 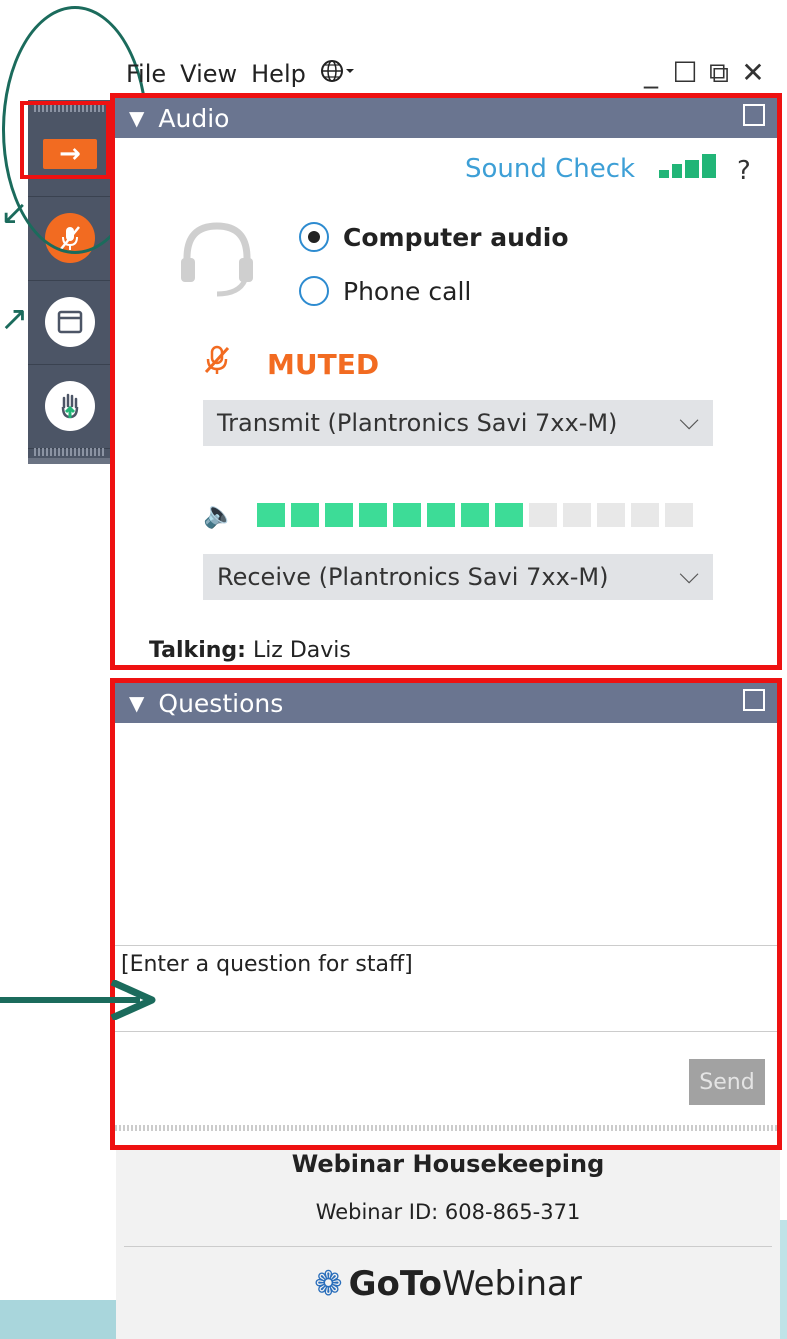 I want to click on phone-call-label: Phone call, so click(x=407, y=291).